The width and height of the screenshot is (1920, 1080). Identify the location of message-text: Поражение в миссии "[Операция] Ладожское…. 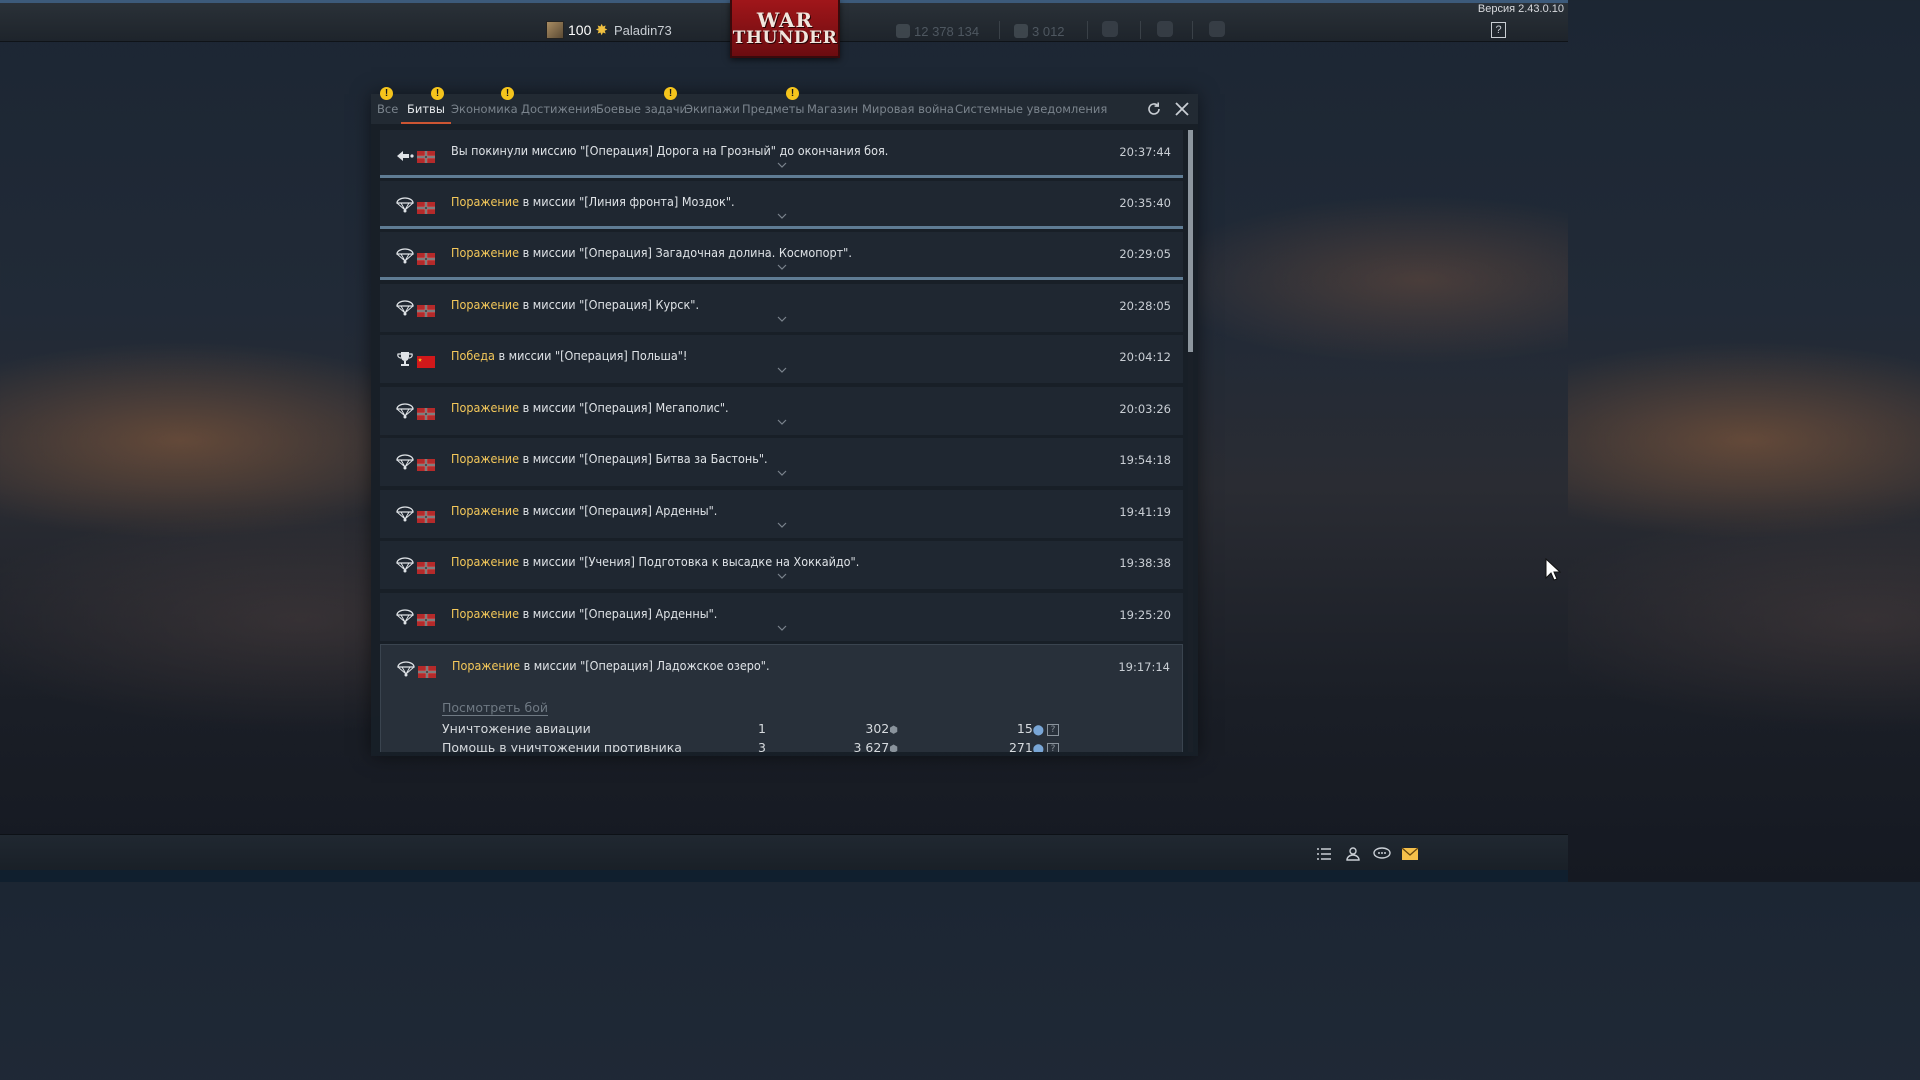
(611, 665).